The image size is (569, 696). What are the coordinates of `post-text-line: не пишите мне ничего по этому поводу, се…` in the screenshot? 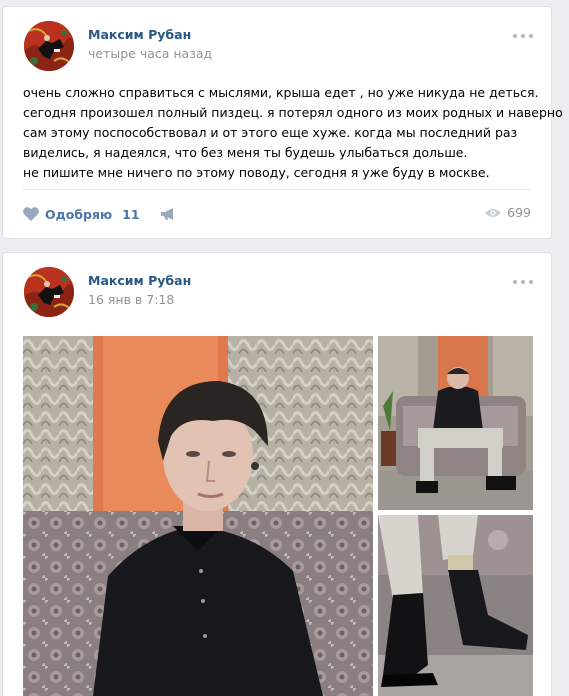 It's located at (256, 172).